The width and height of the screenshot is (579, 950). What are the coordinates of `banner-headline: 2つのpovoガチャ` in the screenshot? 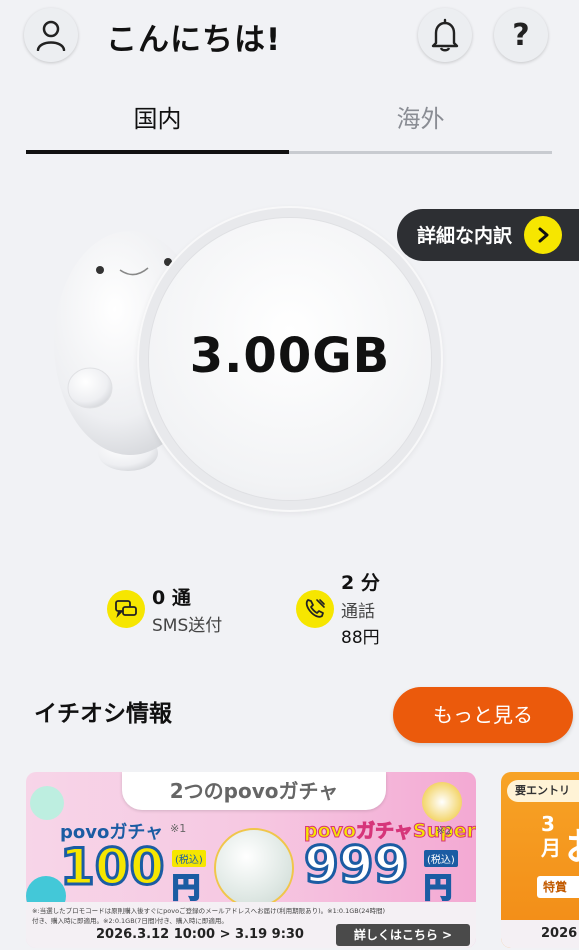 It's located at (254, 791).